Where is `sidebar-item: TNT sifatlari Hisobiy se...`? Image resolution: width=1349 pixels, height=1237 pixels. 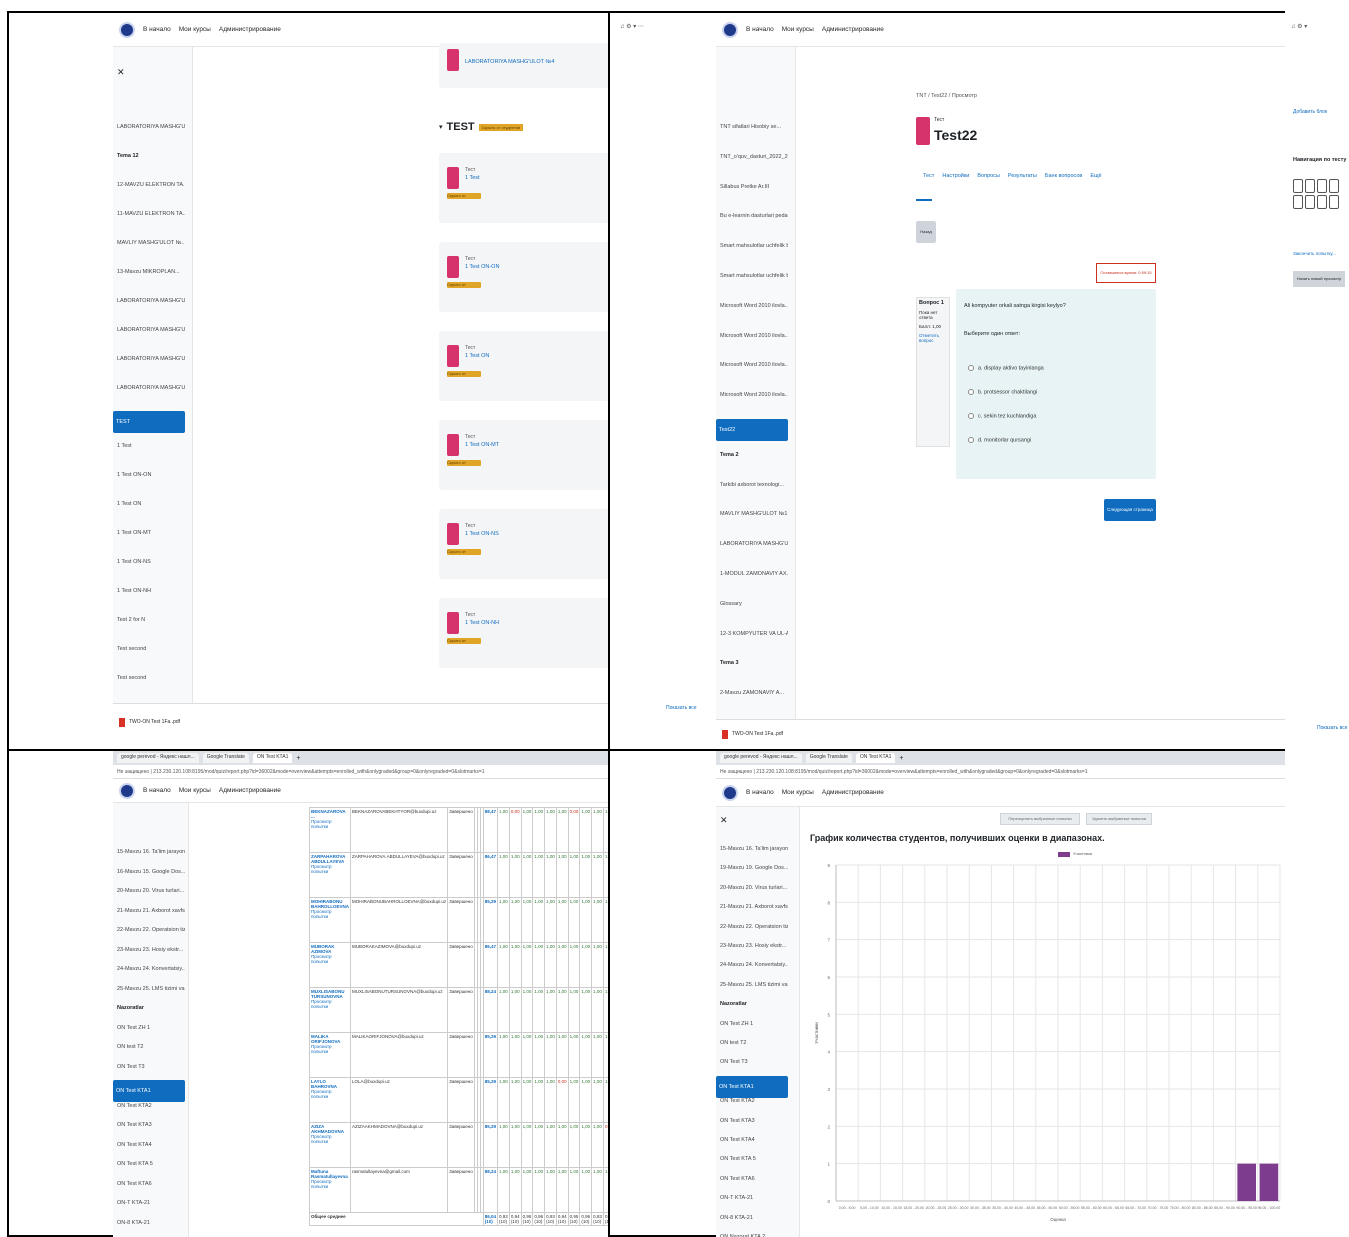
sidebar-item: TNT sifatlari Hisobiy se... is located at coordinates (754, 127).